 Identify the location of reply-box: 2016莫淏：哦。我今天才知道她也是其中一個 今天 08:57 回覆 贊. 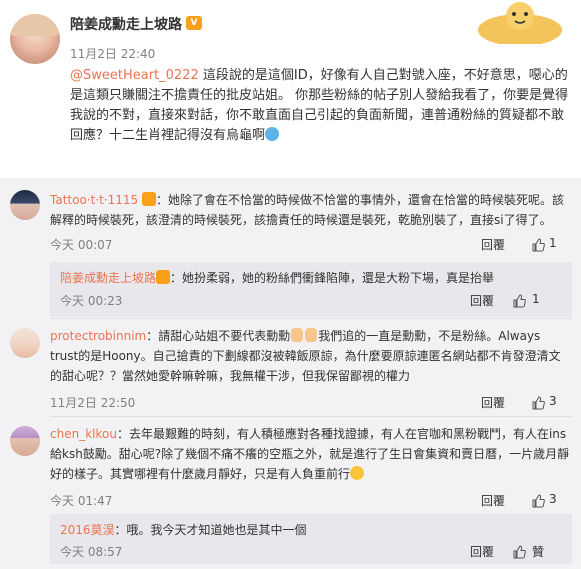
(311, 539).